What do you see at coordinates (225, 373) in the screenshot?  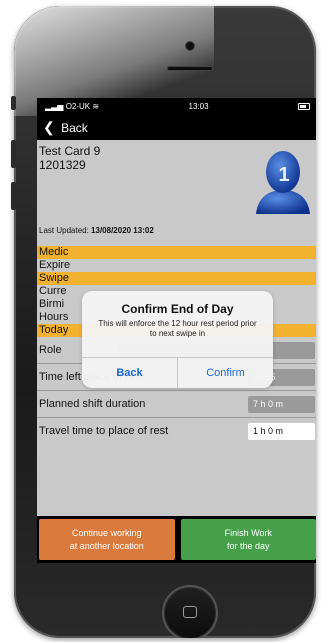 I see `dialog-confirm-button: Confirm` at bounding box center [225, 373].